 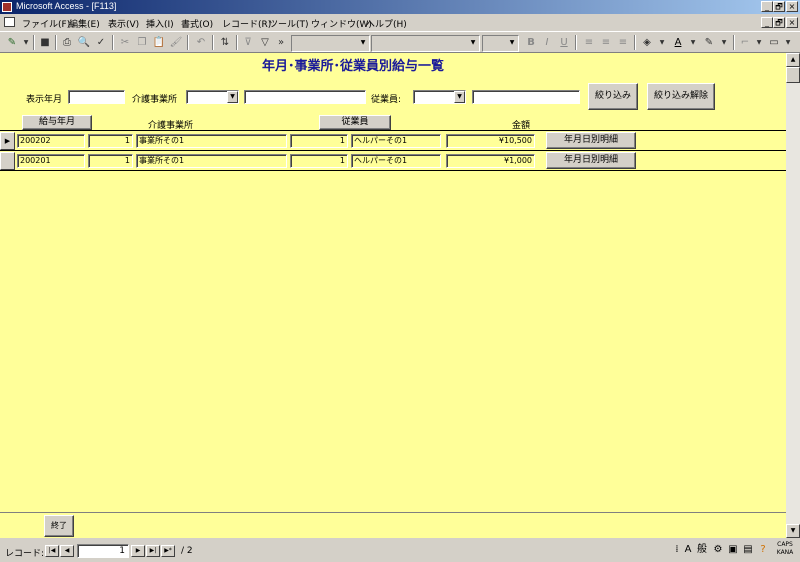 What do you see at coordinates (26, 42) in the screenshot?
I see `view-dropdown-icon: ▼` at bounding box center [26, 42].